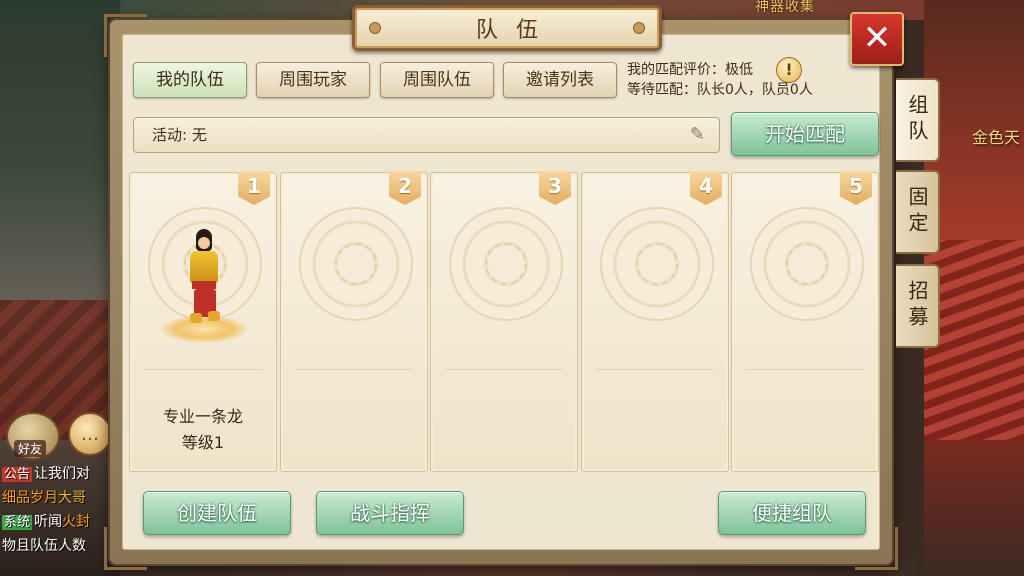 This screenshot has height=576, width=1024. What do you see at coordinates (390, 513) in the screenshot?
I see `battle-command-button: 战斗指挥` at bounding box center [390, 513].